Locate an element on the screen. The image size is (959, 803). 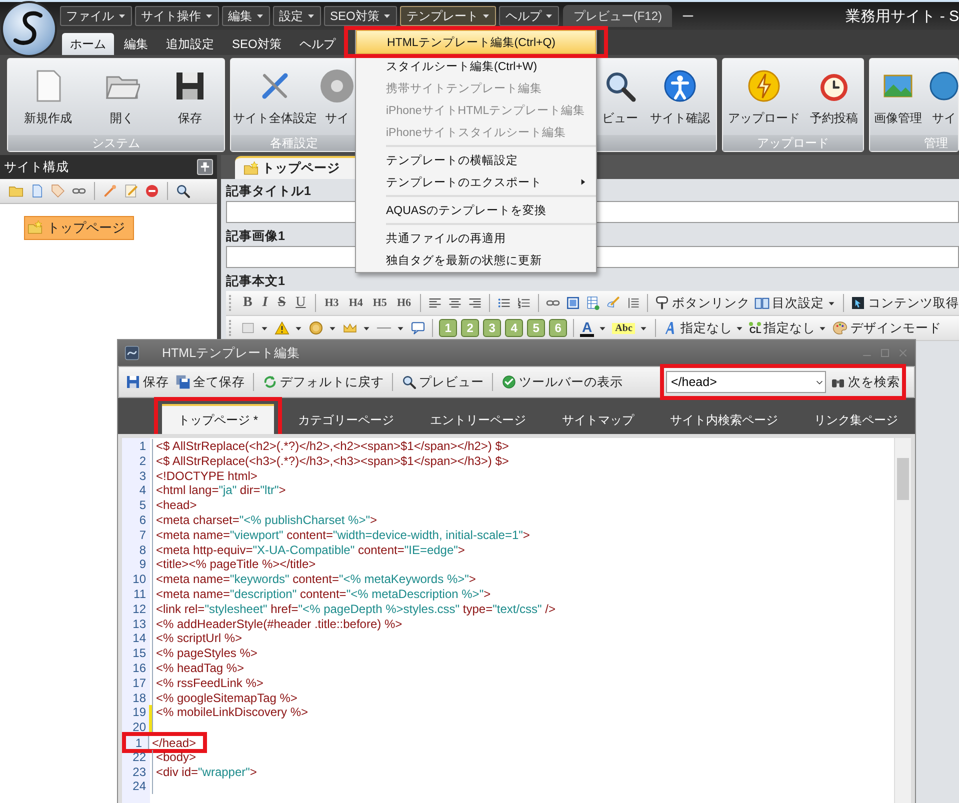
code-line: <% mobileLinkDiscovery %> is located at coordinates (231, 712).